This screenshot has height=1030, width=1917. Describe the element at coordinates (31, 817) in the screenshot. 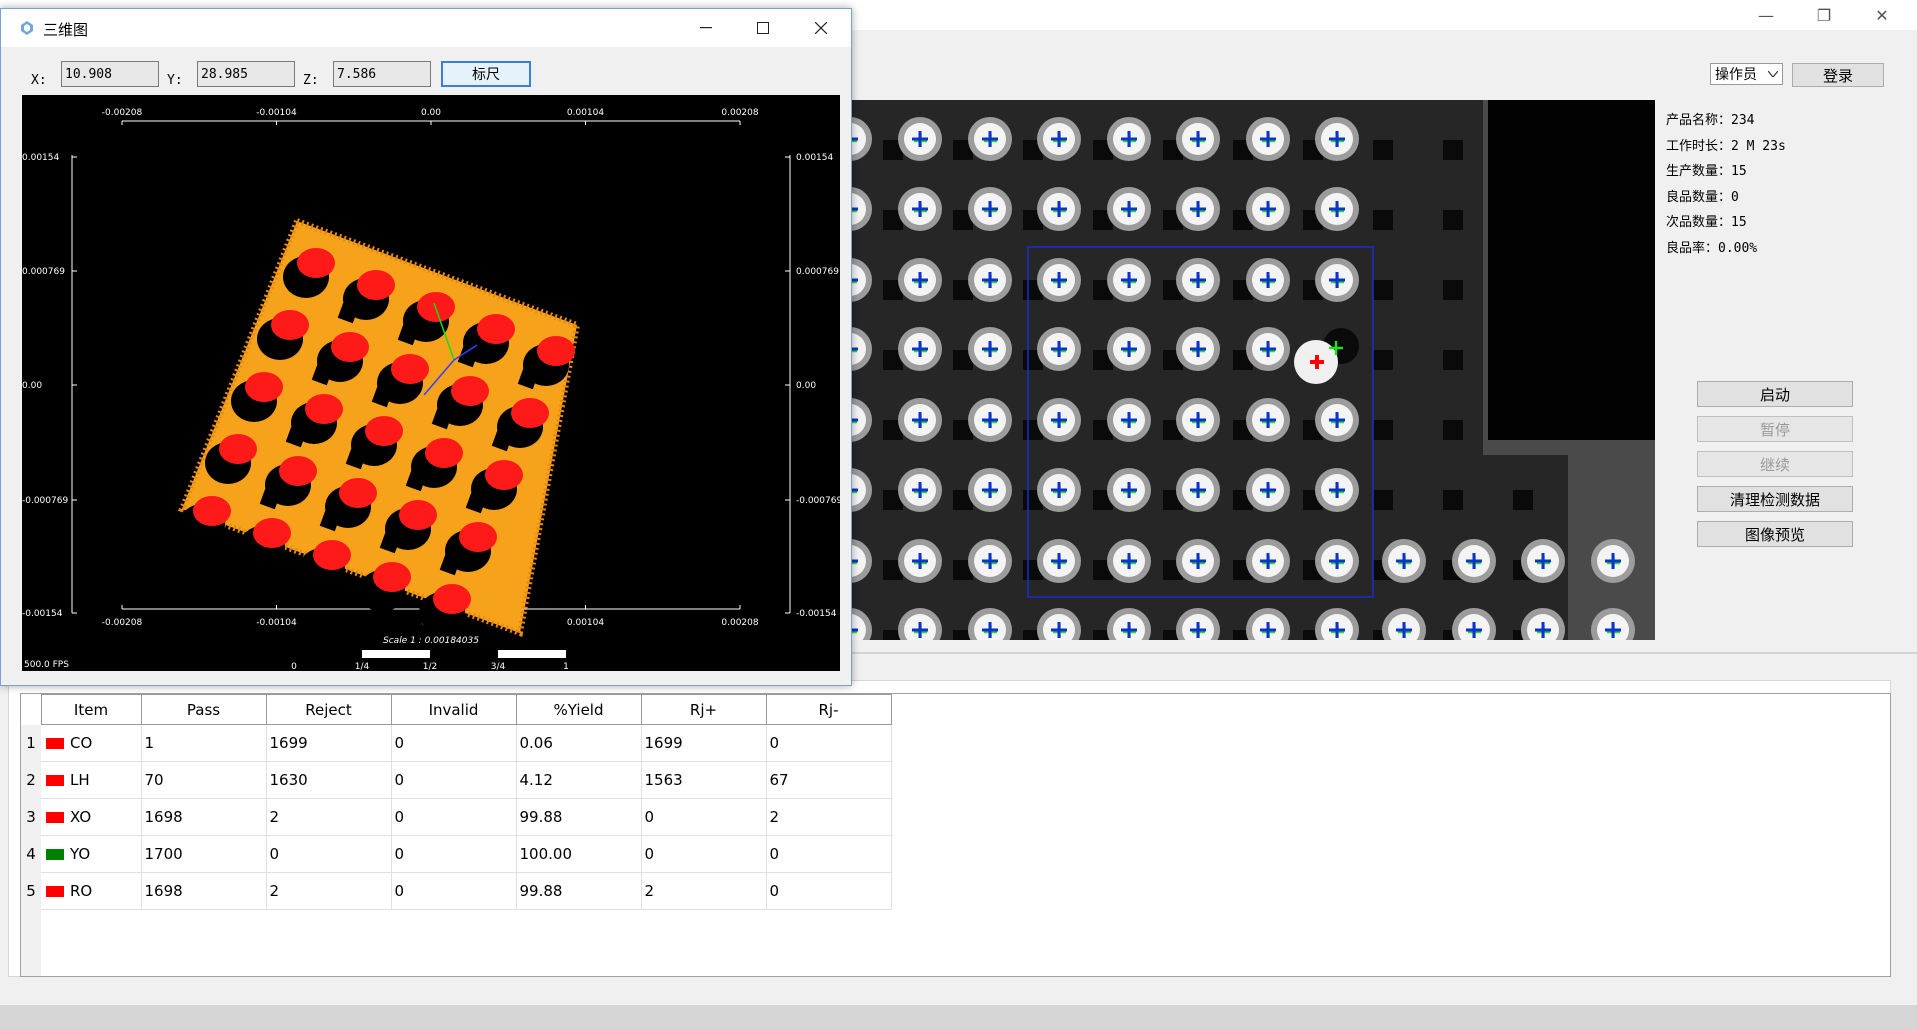

I see `row-index: 3` at that location.